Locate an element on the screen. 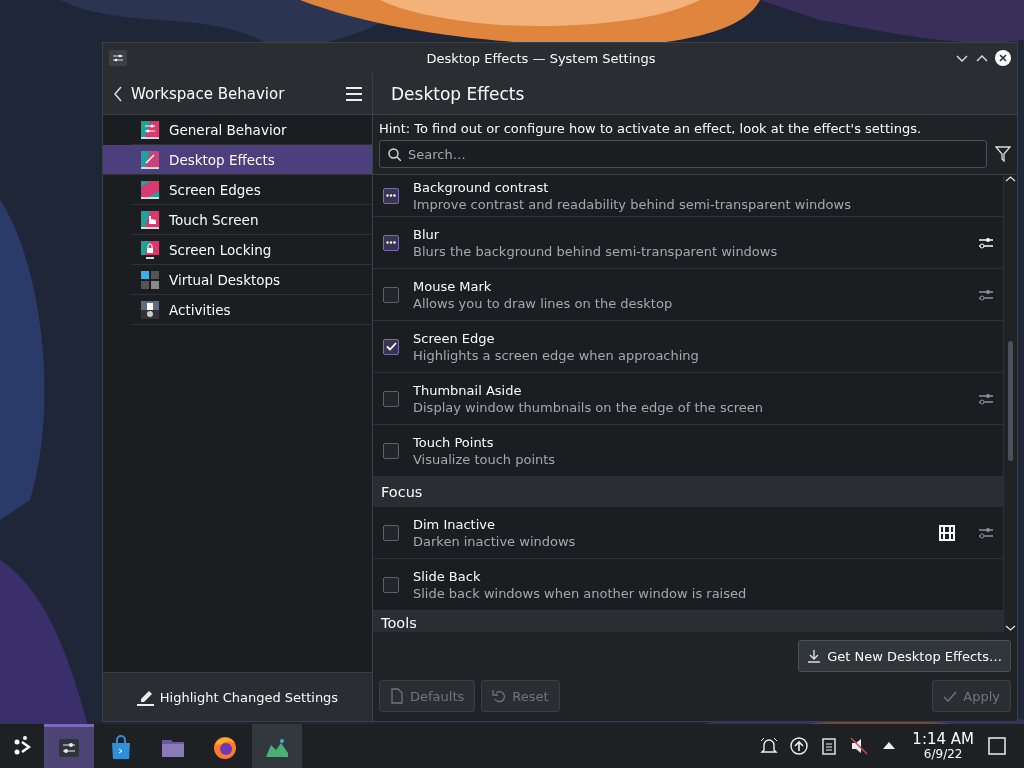  launcher-icon is located at coordinates (22, 746).